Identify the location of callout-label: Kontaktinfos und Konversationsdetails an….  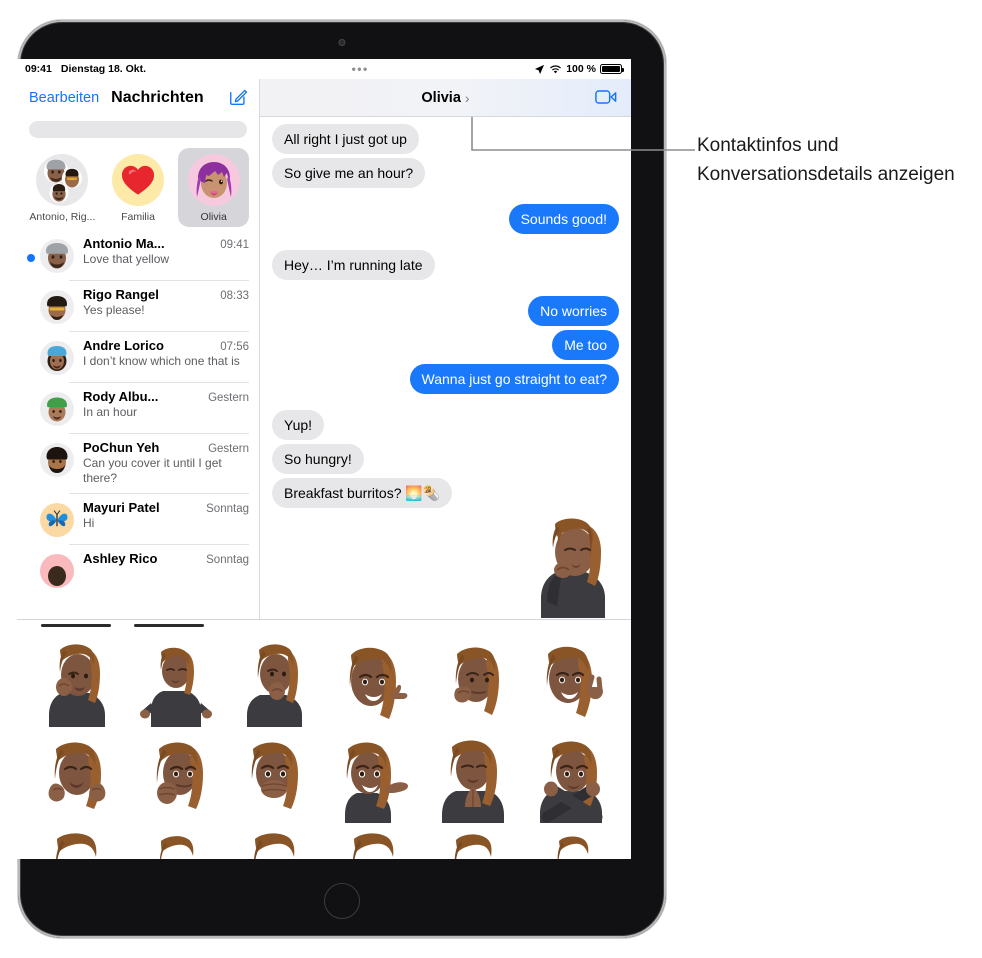
(826, 160).